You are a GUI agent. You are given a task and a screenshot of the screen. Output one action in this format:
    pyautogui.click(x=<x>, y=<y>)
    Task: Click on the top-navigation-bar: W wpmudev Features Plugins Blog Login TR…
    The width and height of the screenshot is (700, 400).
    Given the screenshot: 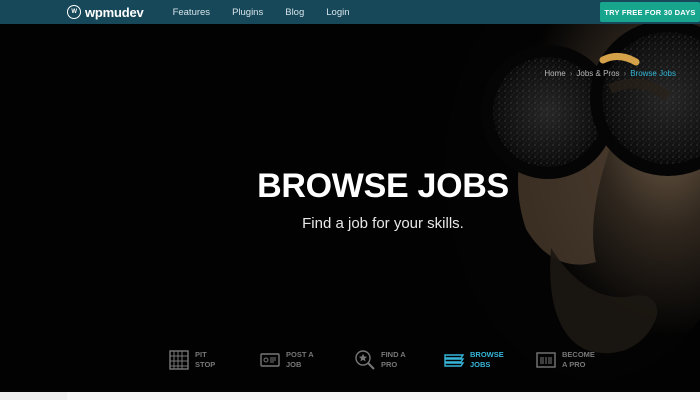 What is the action you would take?
    pyautogui.click(x=350, y=12)
    